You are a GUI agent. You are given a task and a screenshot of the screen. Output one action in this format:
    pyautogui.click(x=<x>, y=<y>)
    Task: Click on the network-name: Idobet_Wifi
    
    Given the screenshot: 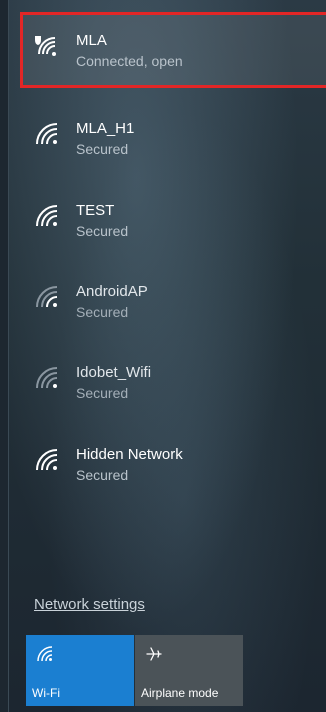 What is the action you would take?
    pyautogui.click(x=114, y=372)
    